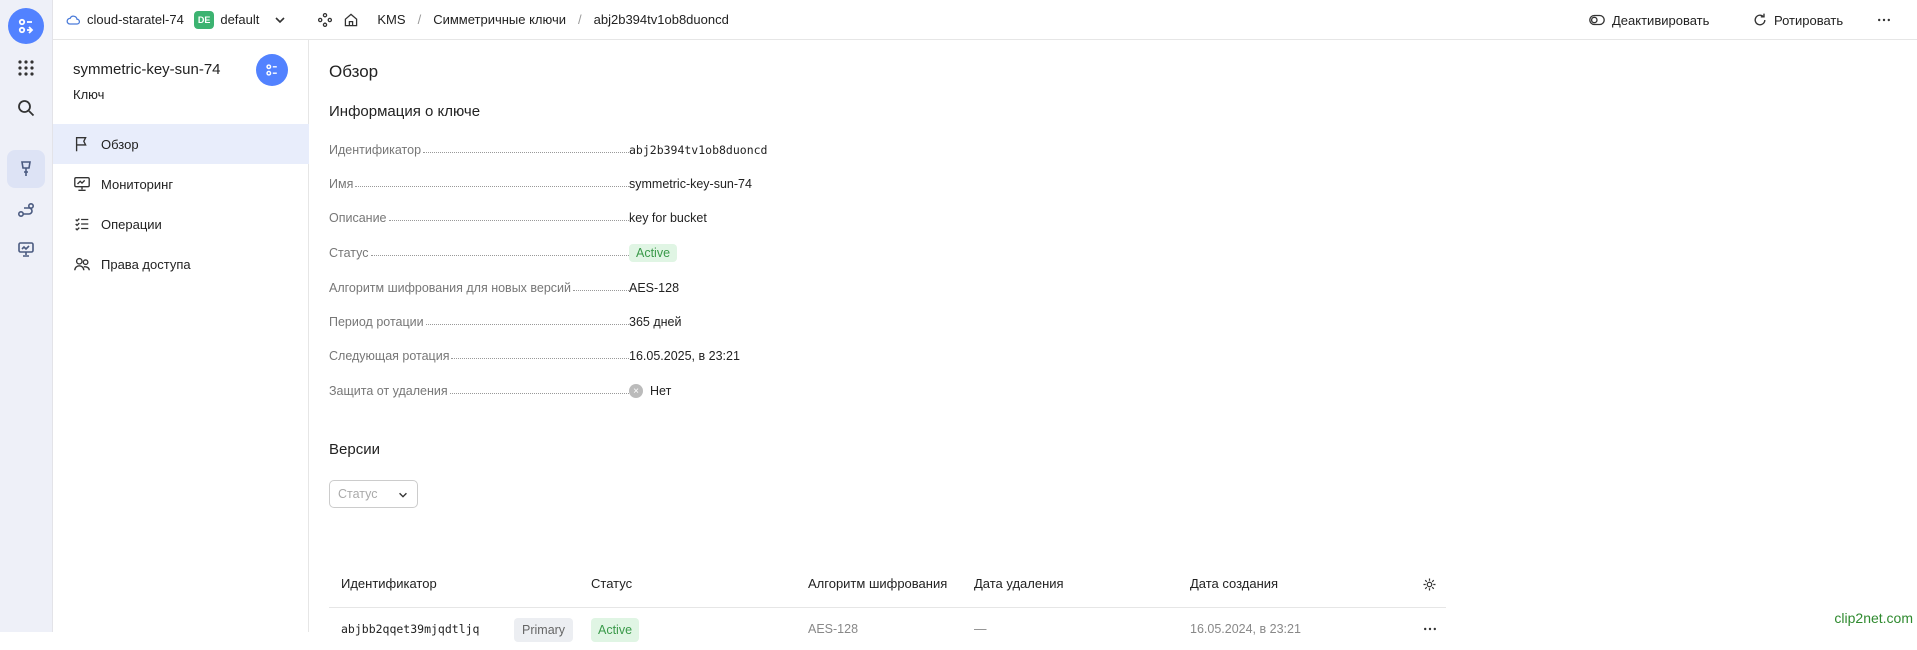 The image size is (1917, 650). Describe the element at coordinates (82, 264) in the screenshot. I see `people-icon` at that location.